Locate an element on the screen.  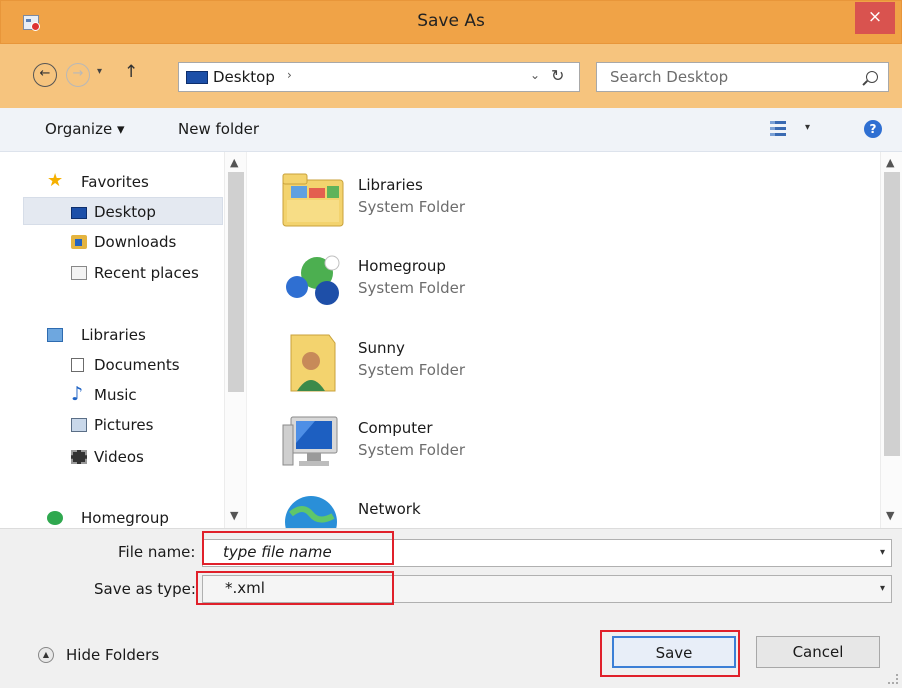
sidebar-item-label: Videos is located at coordinates (119, 457).